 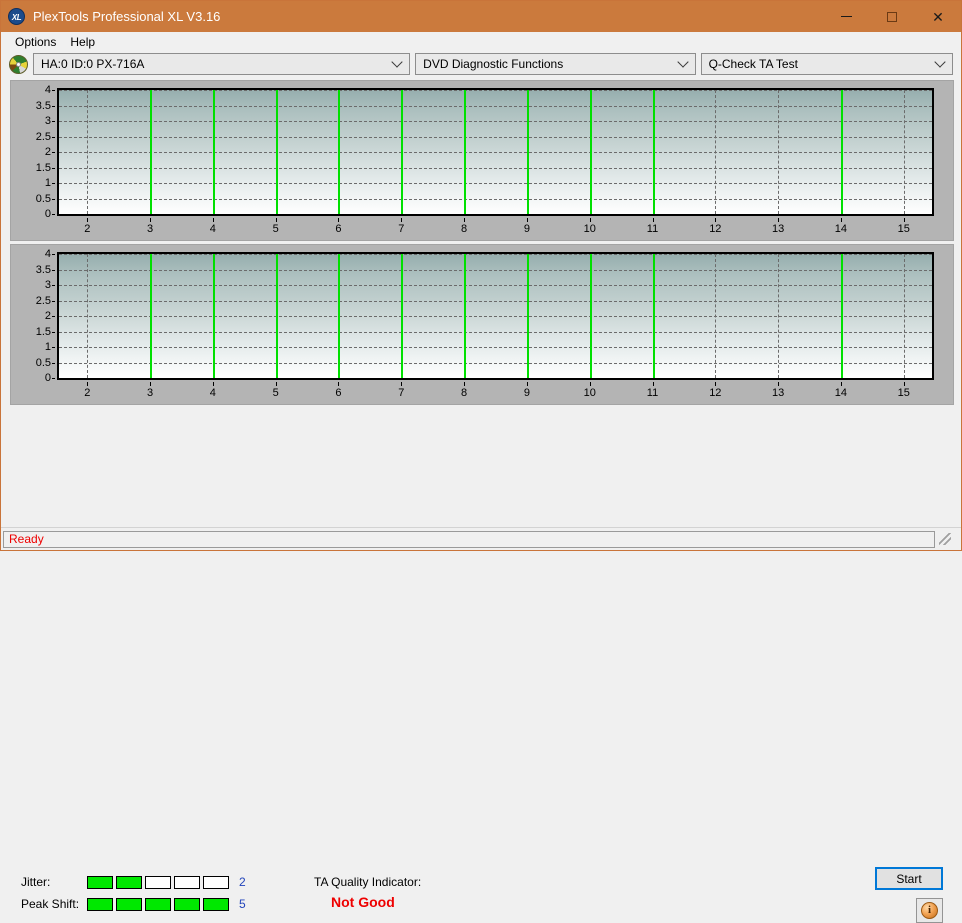 What do you see at coordinates (495, 392) in the screenshot?
I see `x-axis-bottom: 2 3 4 5 6 7 8 9 10 11 12 13 14 15` at bounding box center [495, 392].